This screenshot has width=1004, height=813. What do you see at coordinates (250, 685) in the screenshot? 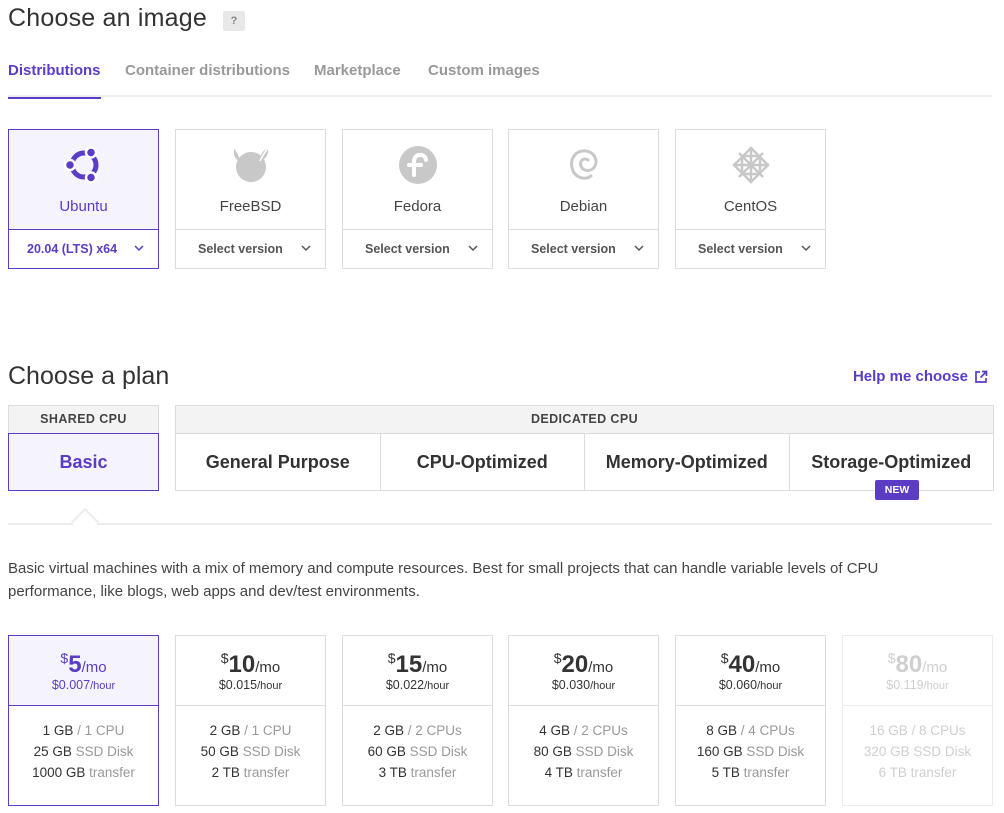
I see `hourly-price: $0.015/hour` at bounding box center [250, 685].